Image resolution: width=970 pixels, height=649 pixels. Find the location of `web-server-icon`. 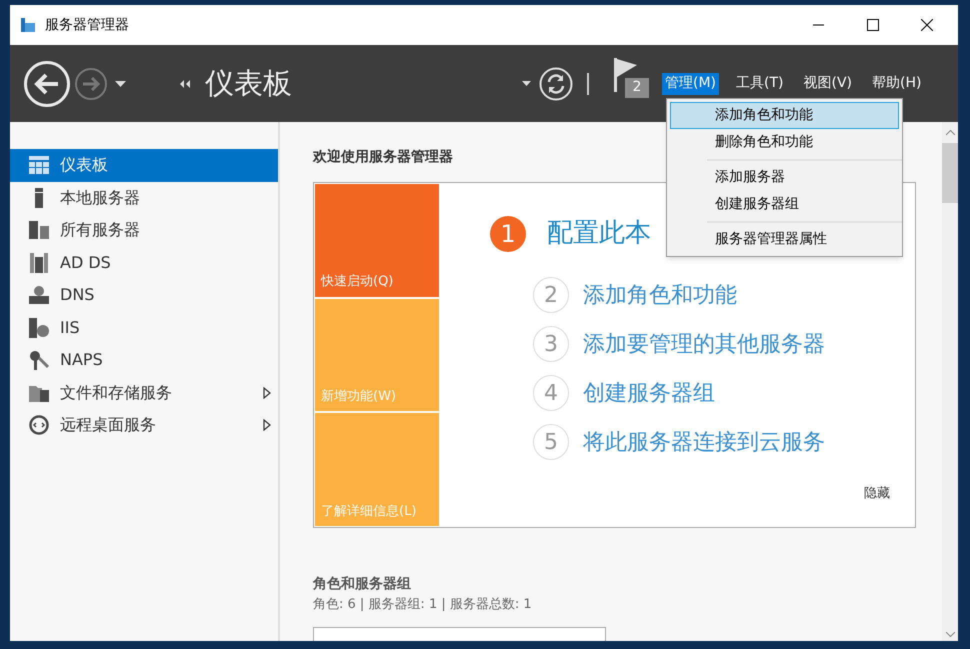

web-server-icon is located at coordinates (39, 328).